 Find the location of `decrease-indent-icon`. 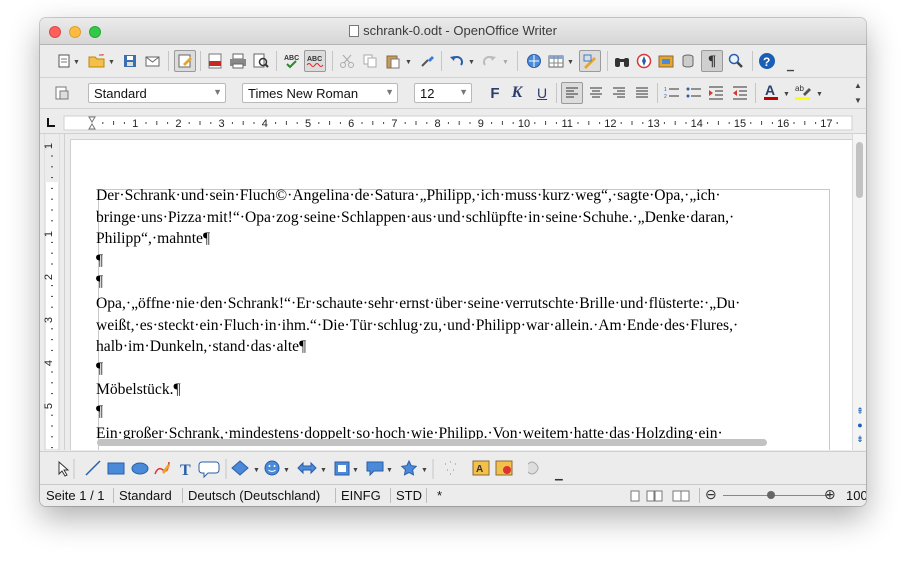

decrease-indent-icon is located at coordinates (716, 93).